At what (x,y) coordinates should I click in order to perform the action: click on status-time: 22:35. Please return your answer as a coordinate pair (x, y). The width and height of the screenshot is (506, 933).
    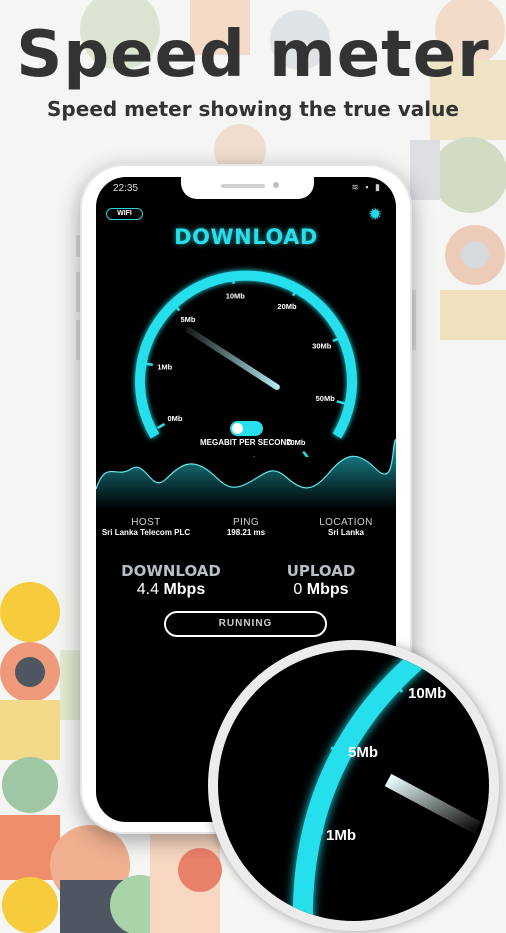
    Looking at the image, I should click on (126, 188).